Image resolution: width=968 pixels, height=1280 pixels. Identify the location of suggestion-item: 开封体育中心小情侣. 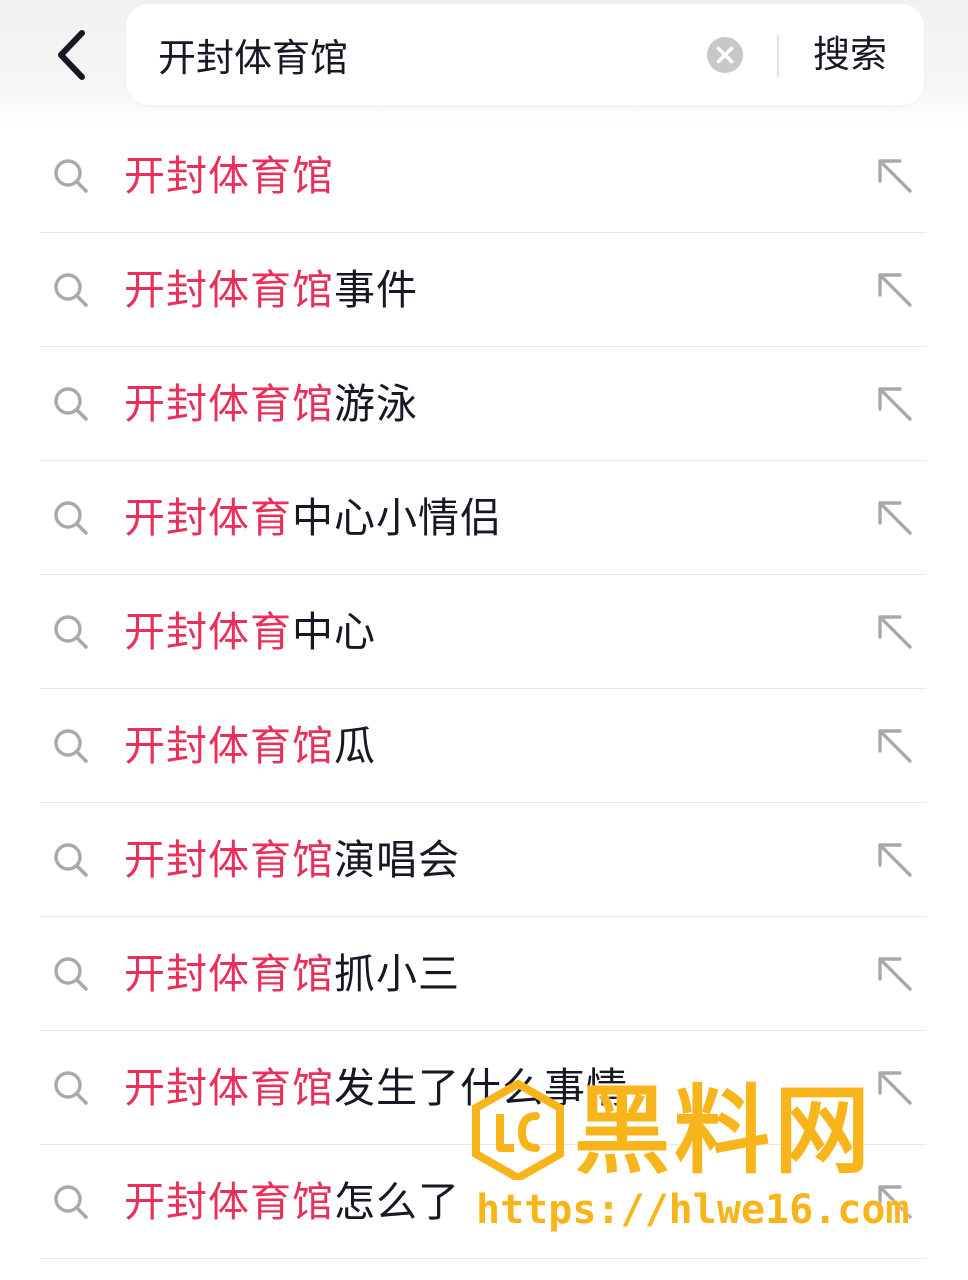
(483, 518).